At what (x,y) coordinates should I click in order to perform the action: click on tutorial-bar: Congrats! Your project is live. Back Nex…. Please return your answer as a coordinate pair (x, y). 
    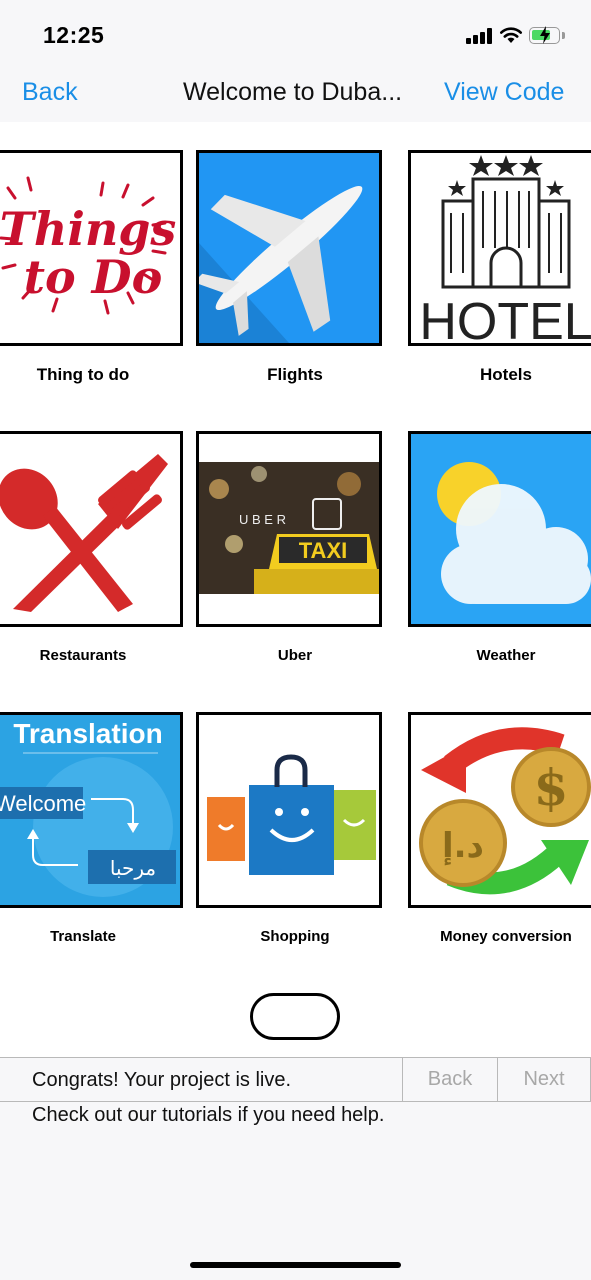
    Looking at the image, I should click on (295, 1079).